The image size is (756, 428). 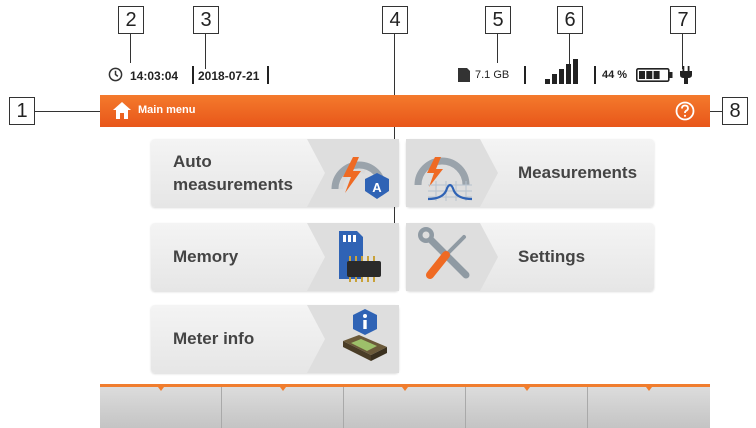 What do you see at coordinates (395, 20) in the screenshot?
I see `callout-4: 4` at bounding box center [395, 20].